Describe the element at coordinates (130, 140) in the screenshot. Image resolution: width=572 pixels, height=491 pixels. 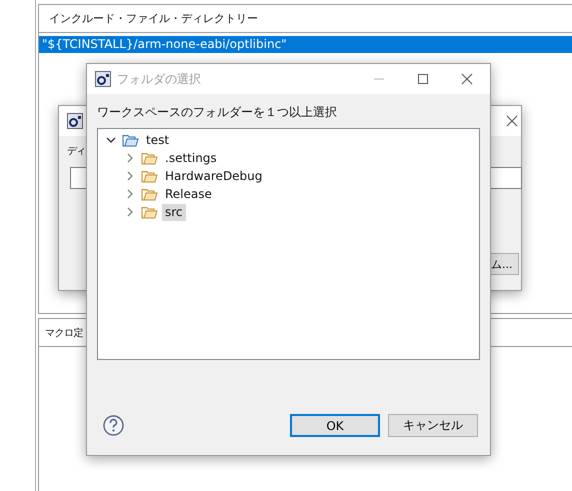
I see `project-folder-icon` at that location.